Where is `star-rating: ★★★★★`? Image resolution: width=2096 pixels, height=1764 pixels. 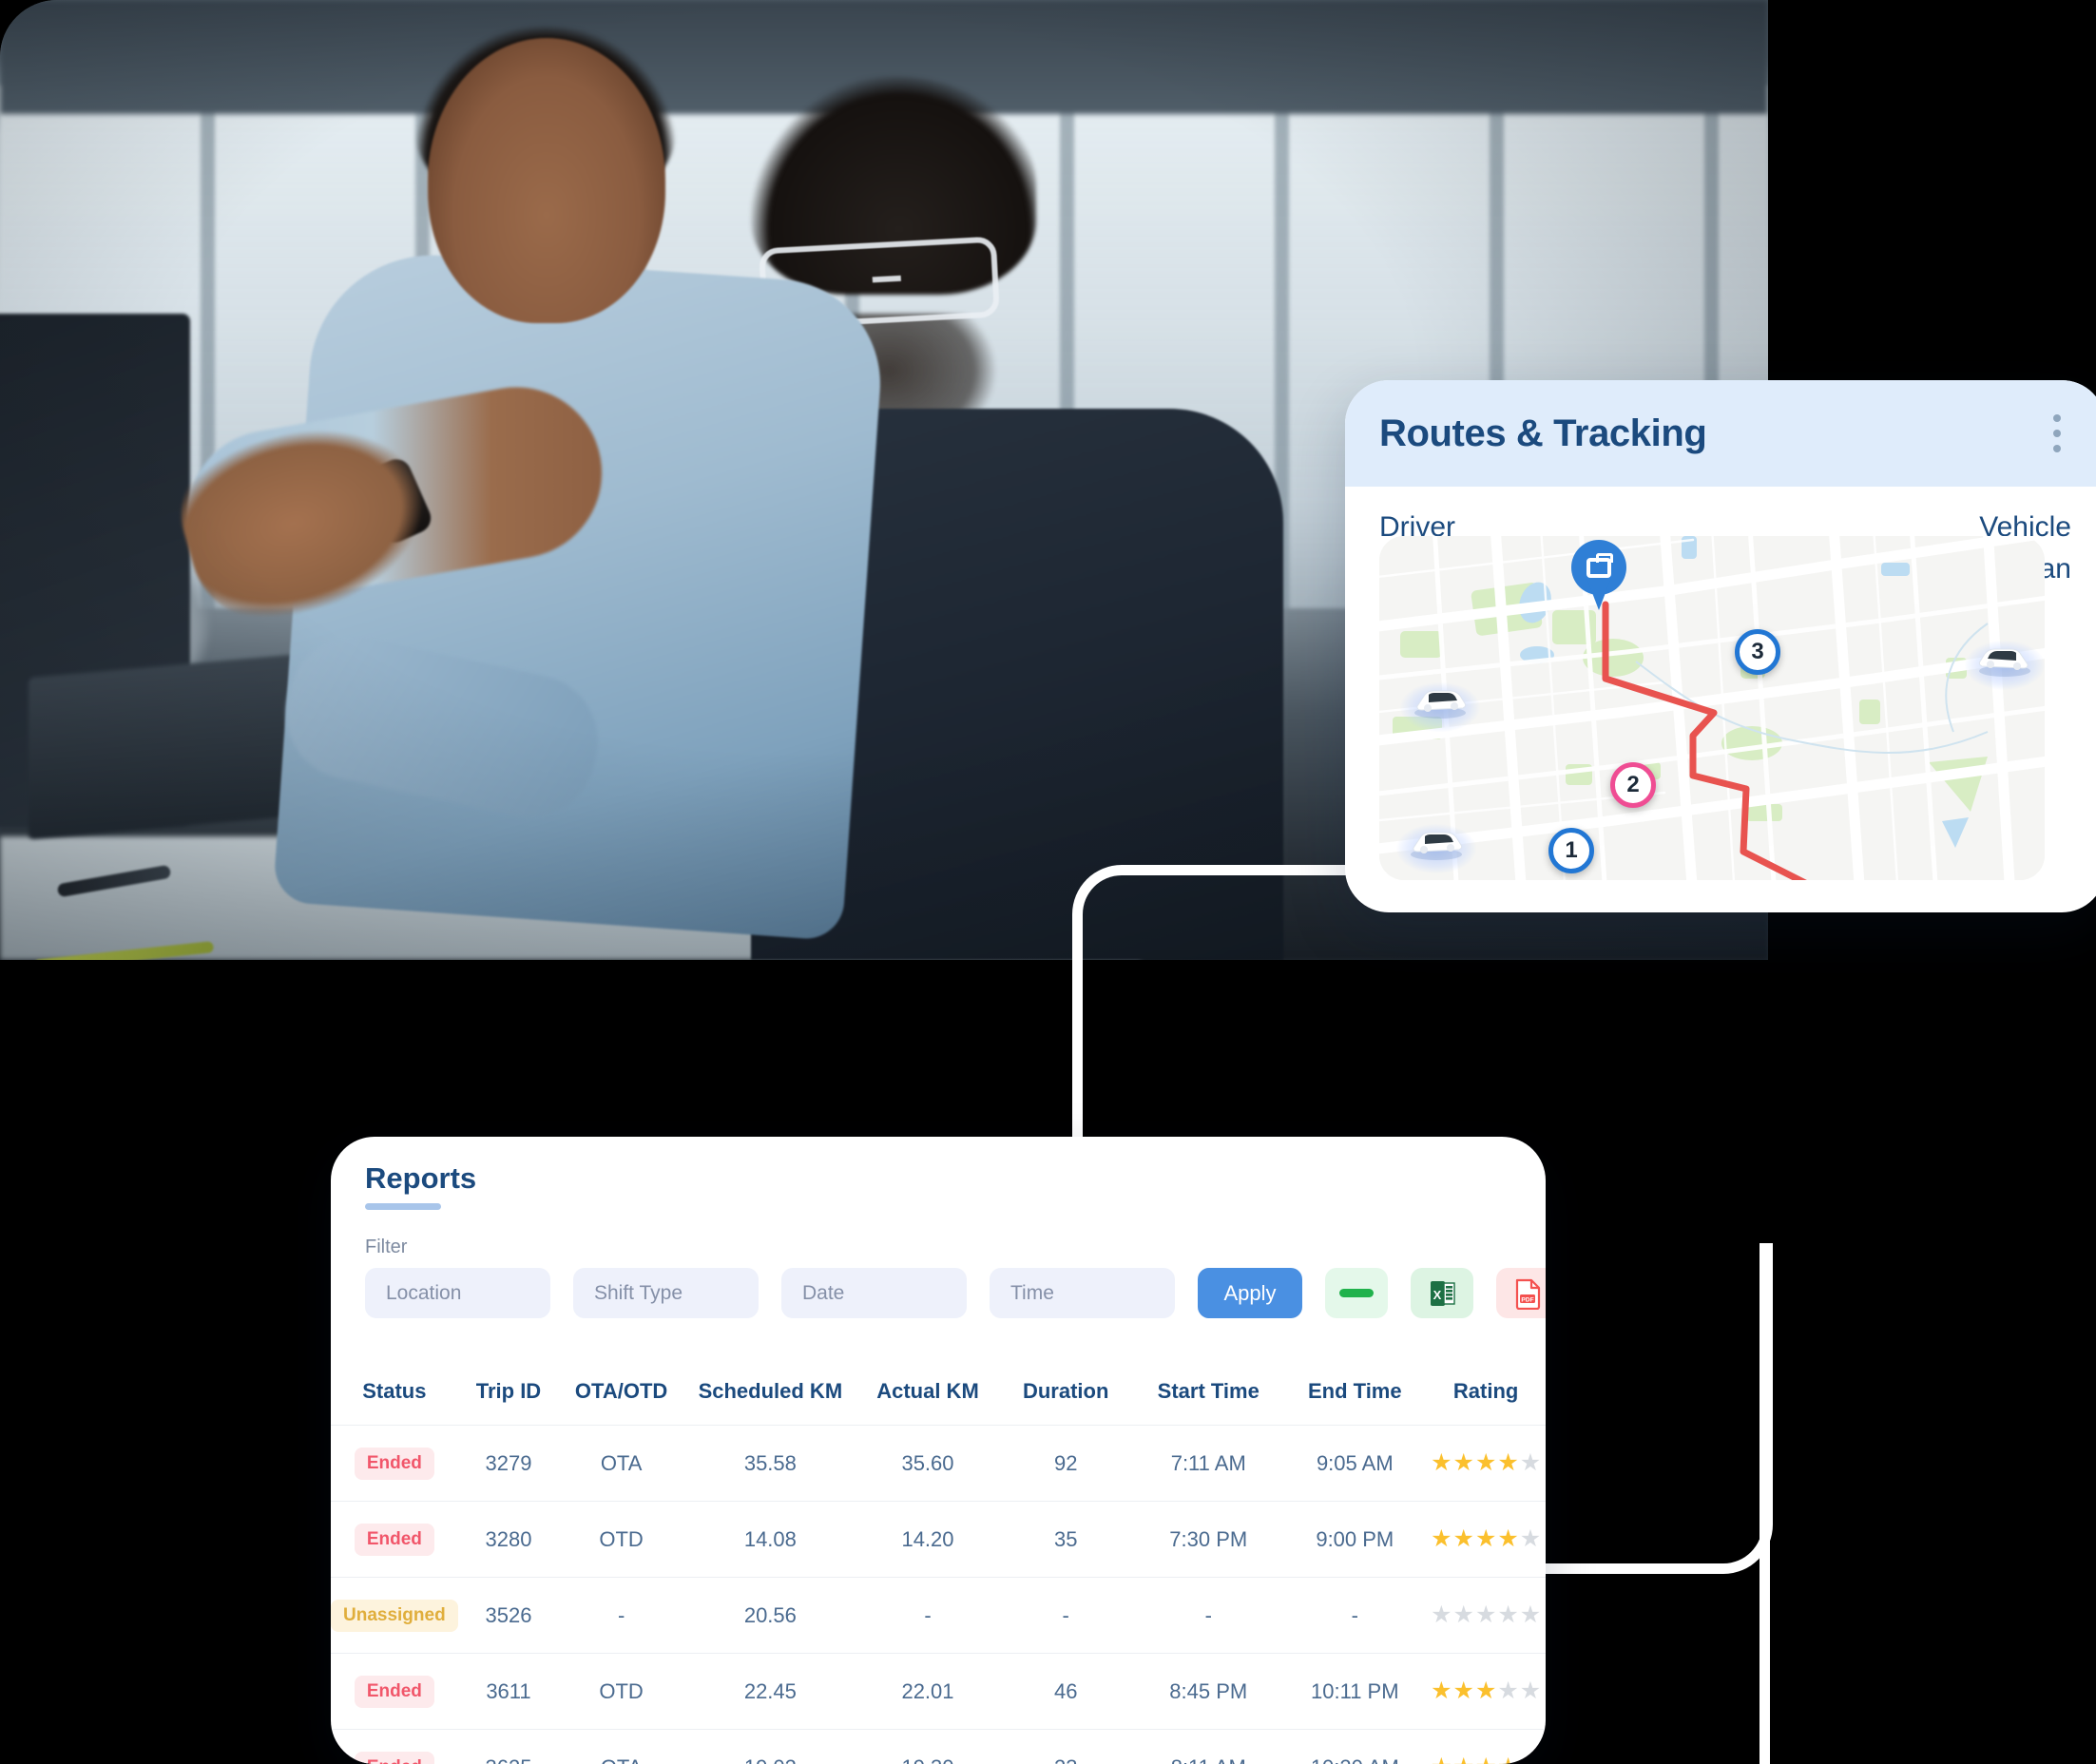
star-rating: ★★★★★ is located at coordinates (1486, 1538).